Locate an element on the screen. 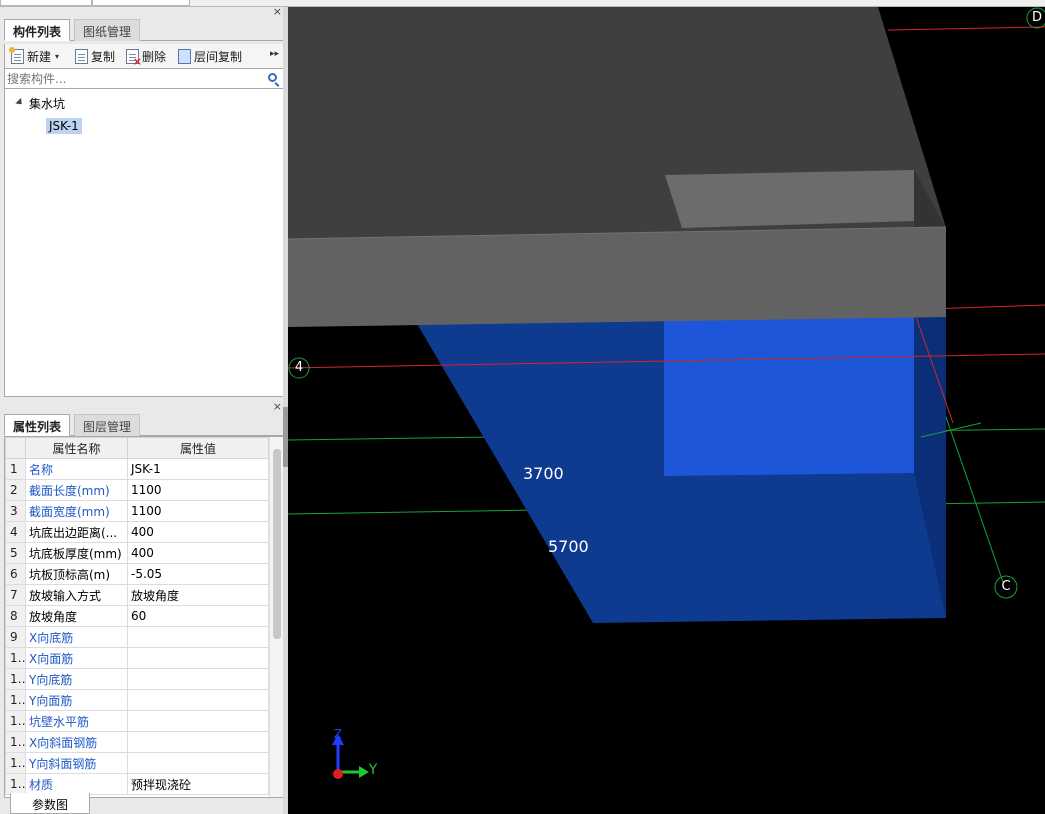 The image size is (1045, 814). delete-button: 删除 is located at coordinates (146, 57).